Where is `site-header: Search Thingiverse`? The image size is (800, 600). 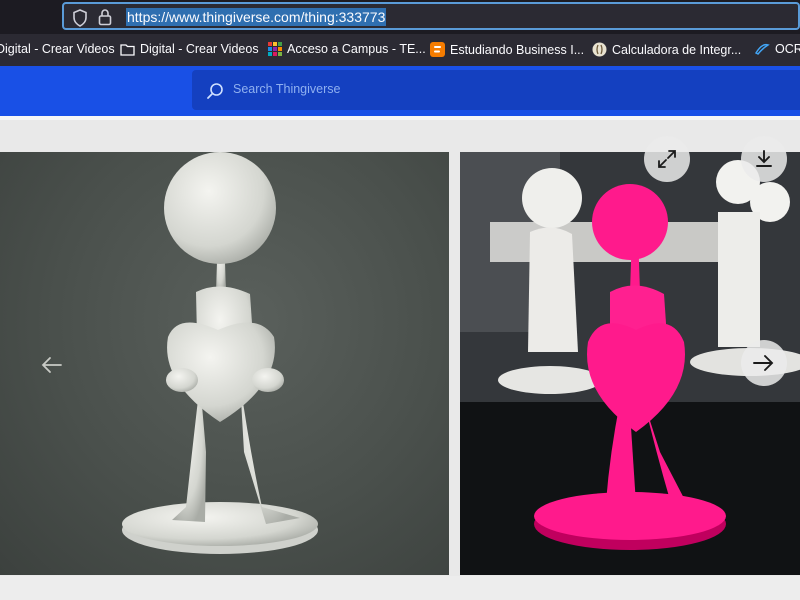 site-header: Search Thingiverse is located at coordinates (400, 91).